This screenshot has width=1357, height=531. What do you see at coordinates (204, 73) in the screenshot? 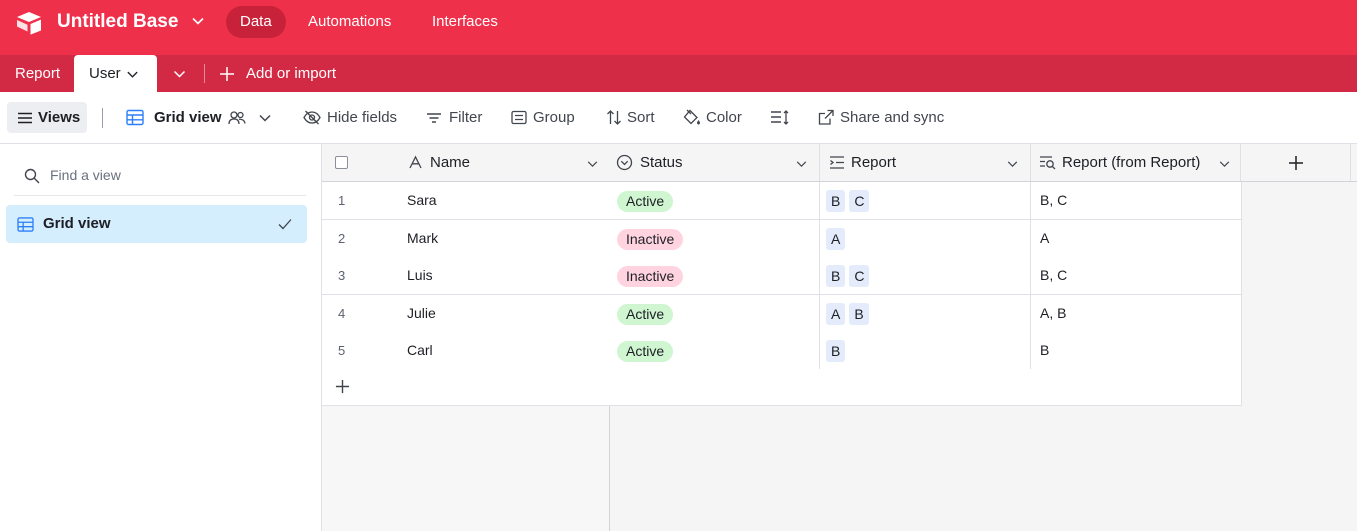
I see `tab-divider` at bounding box center [204, 73].